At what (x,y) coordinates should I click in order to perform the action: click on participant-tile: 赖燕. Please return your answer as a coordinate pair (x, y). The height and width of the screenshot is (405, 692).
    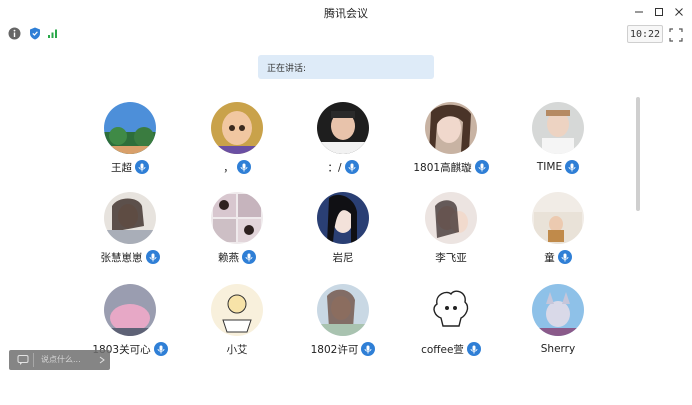
    Looking at the image, I should click on (237, 232).